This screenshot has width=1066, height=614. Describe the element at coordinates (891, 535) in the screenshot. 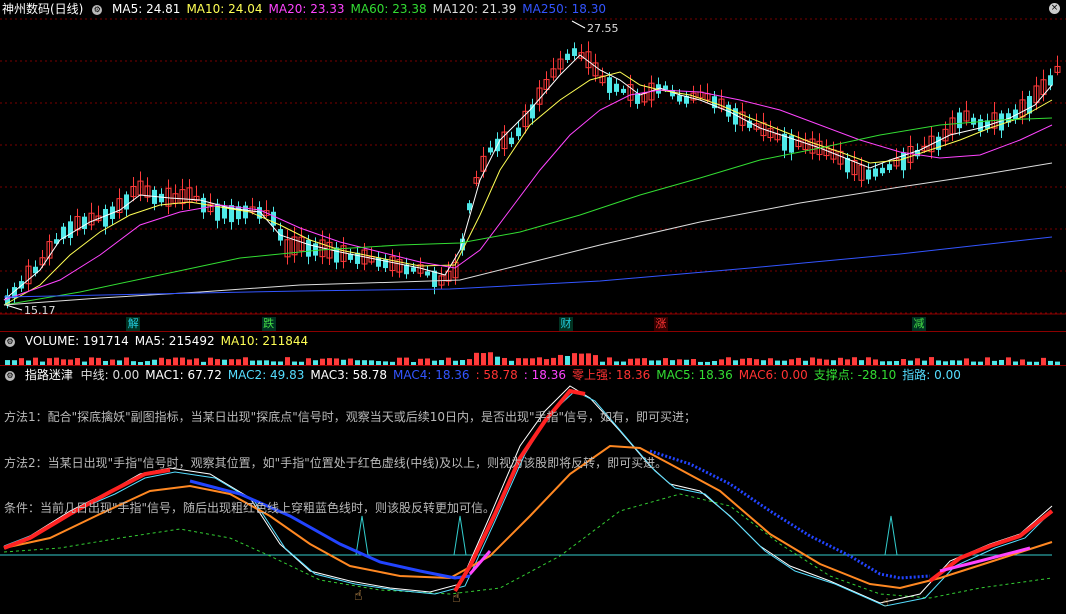

I see `spike-signal` at that location.